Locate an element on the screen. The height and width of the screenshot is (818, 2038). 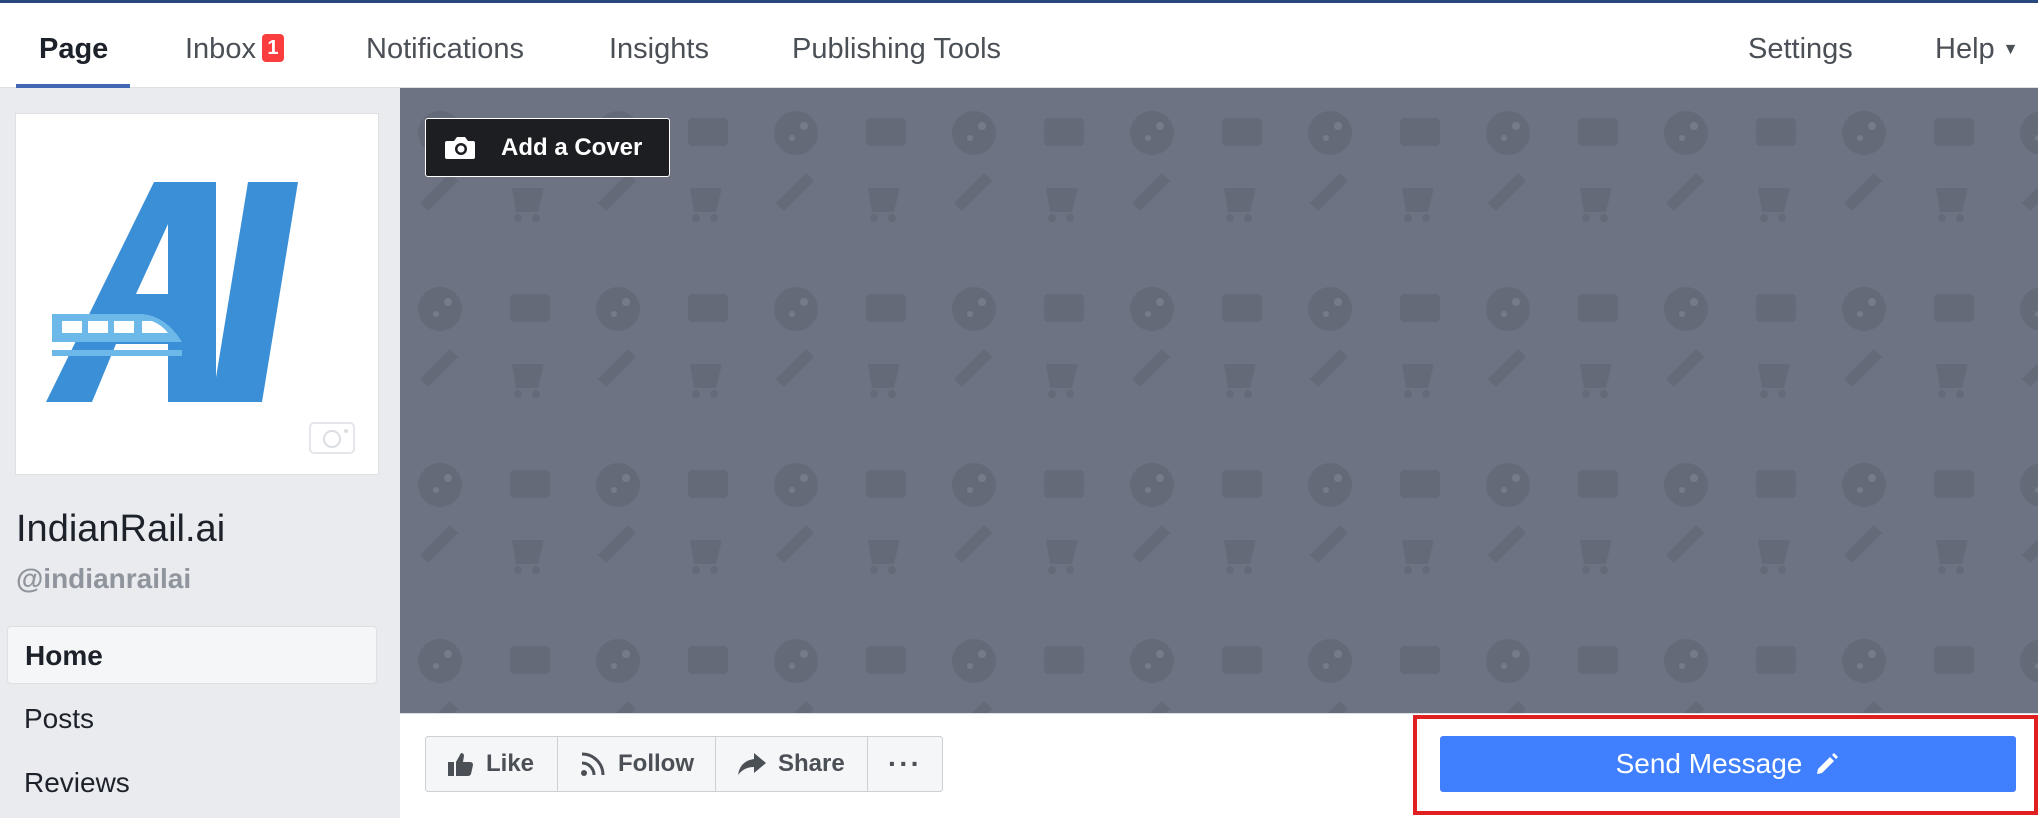
like-button: Like is located at coordinates (492, 764).